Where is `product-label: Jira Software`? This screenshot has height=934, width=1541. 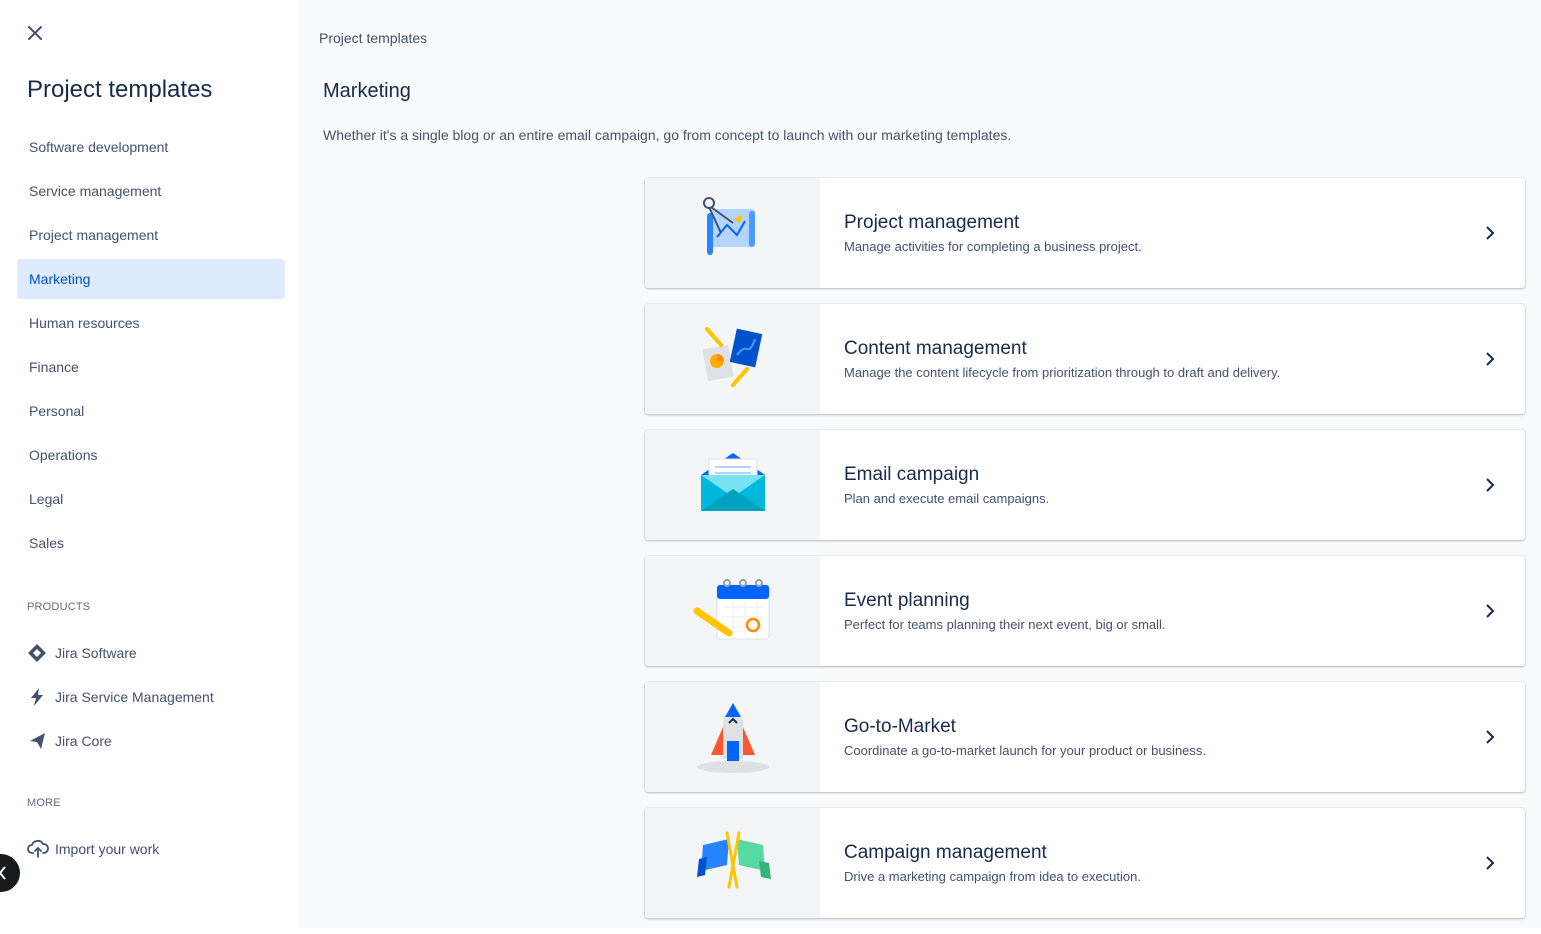
product-label: Jira Software is located at coordinates (96, 653).